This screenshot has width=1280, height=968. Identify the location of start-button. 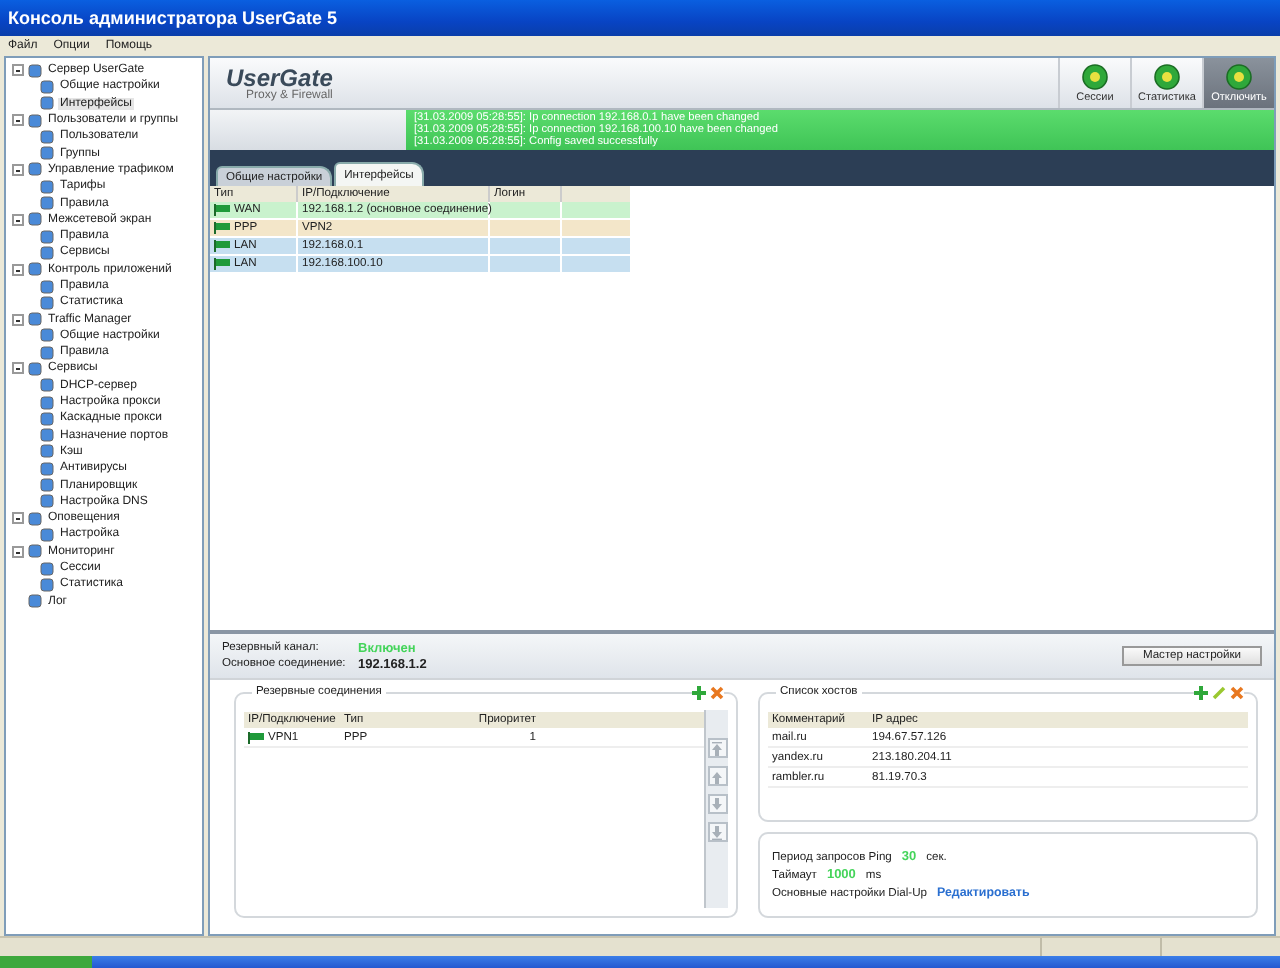
(46, 962).